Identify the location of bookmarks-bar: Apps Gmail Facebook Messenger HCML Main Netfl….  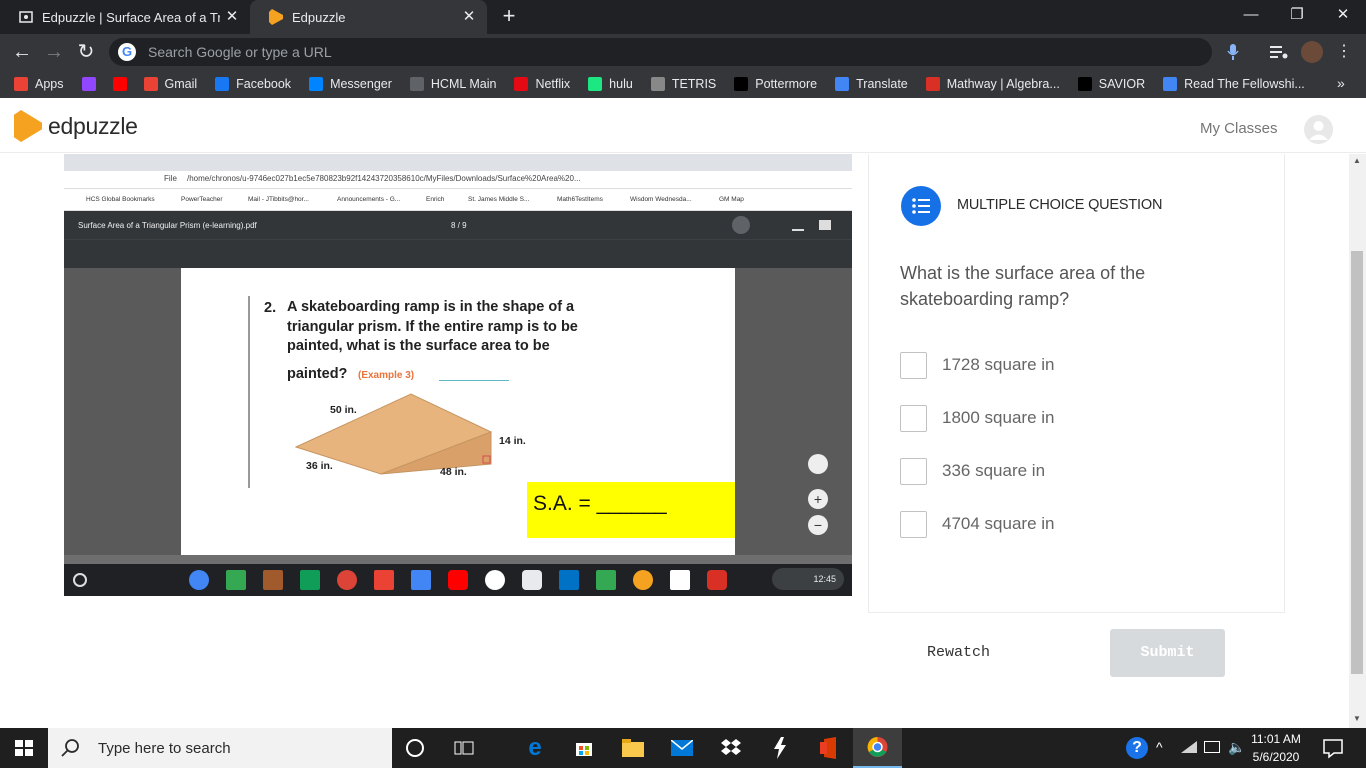
(683, 84).